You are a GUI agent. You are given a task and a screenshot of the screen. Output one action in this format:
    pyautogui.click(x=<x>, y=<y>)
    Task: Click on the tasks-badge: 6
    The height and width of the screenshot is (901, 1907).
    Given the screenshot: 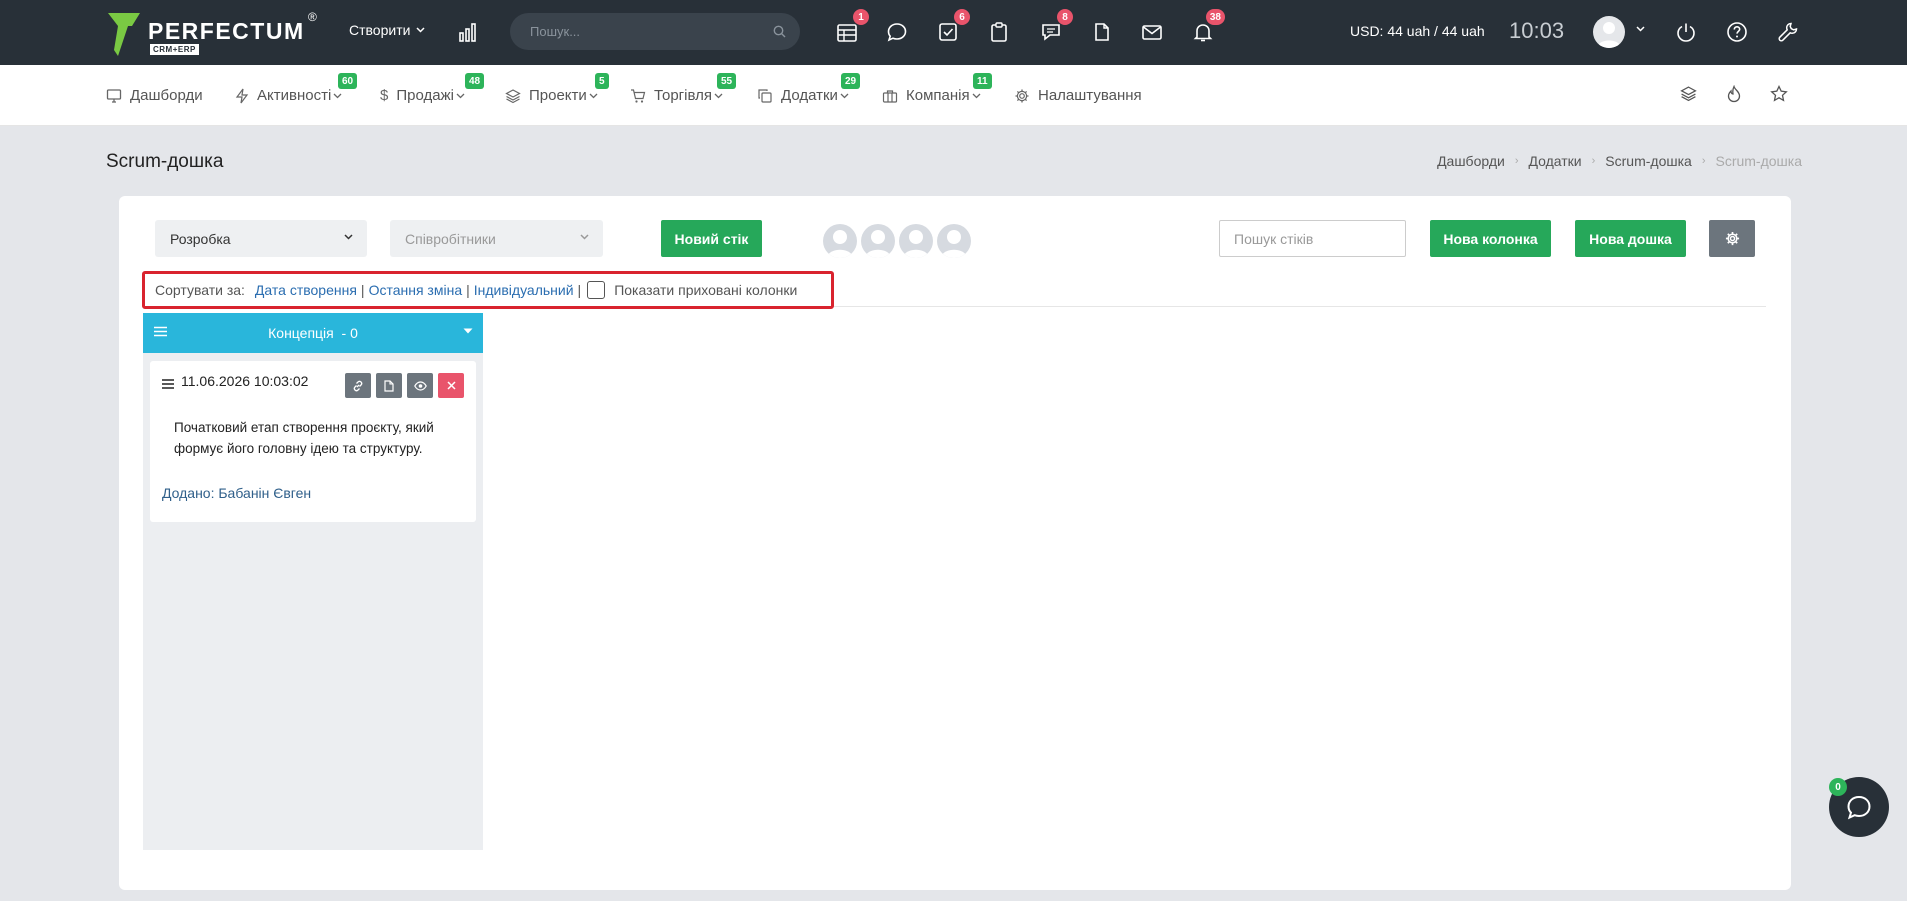 What is the action you would take?
    pyautogui.click(x=962, y=17)
    